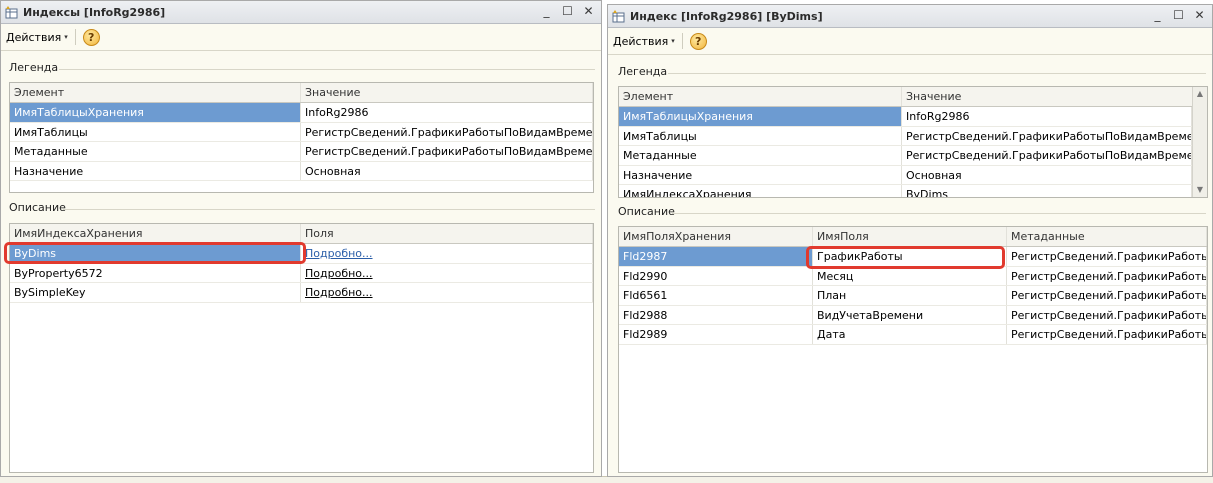 This screenshot has width=1213, height=483. What do you see at coordinates (910, 275) in the screenshot?
I see `table-cell: Месяц` at bounding box center [910, 275].